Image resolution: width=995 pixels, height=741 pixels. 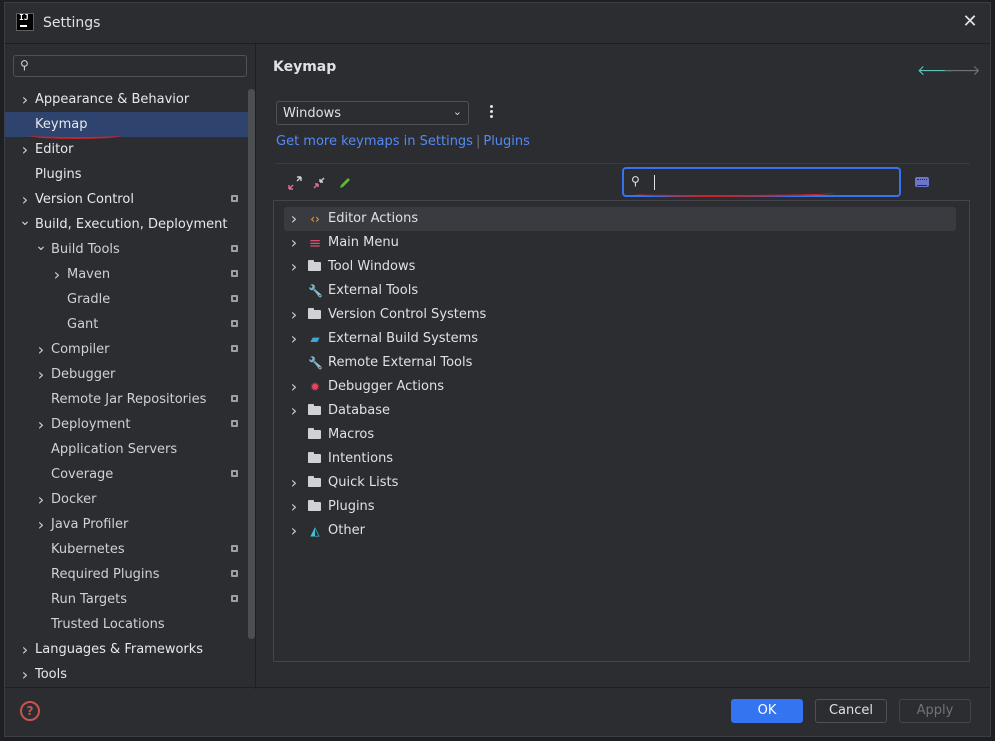 What do you see at coordinates (492, 113) in the screenshot?
I see `more-options-icon` at bounding box center [492, 113].